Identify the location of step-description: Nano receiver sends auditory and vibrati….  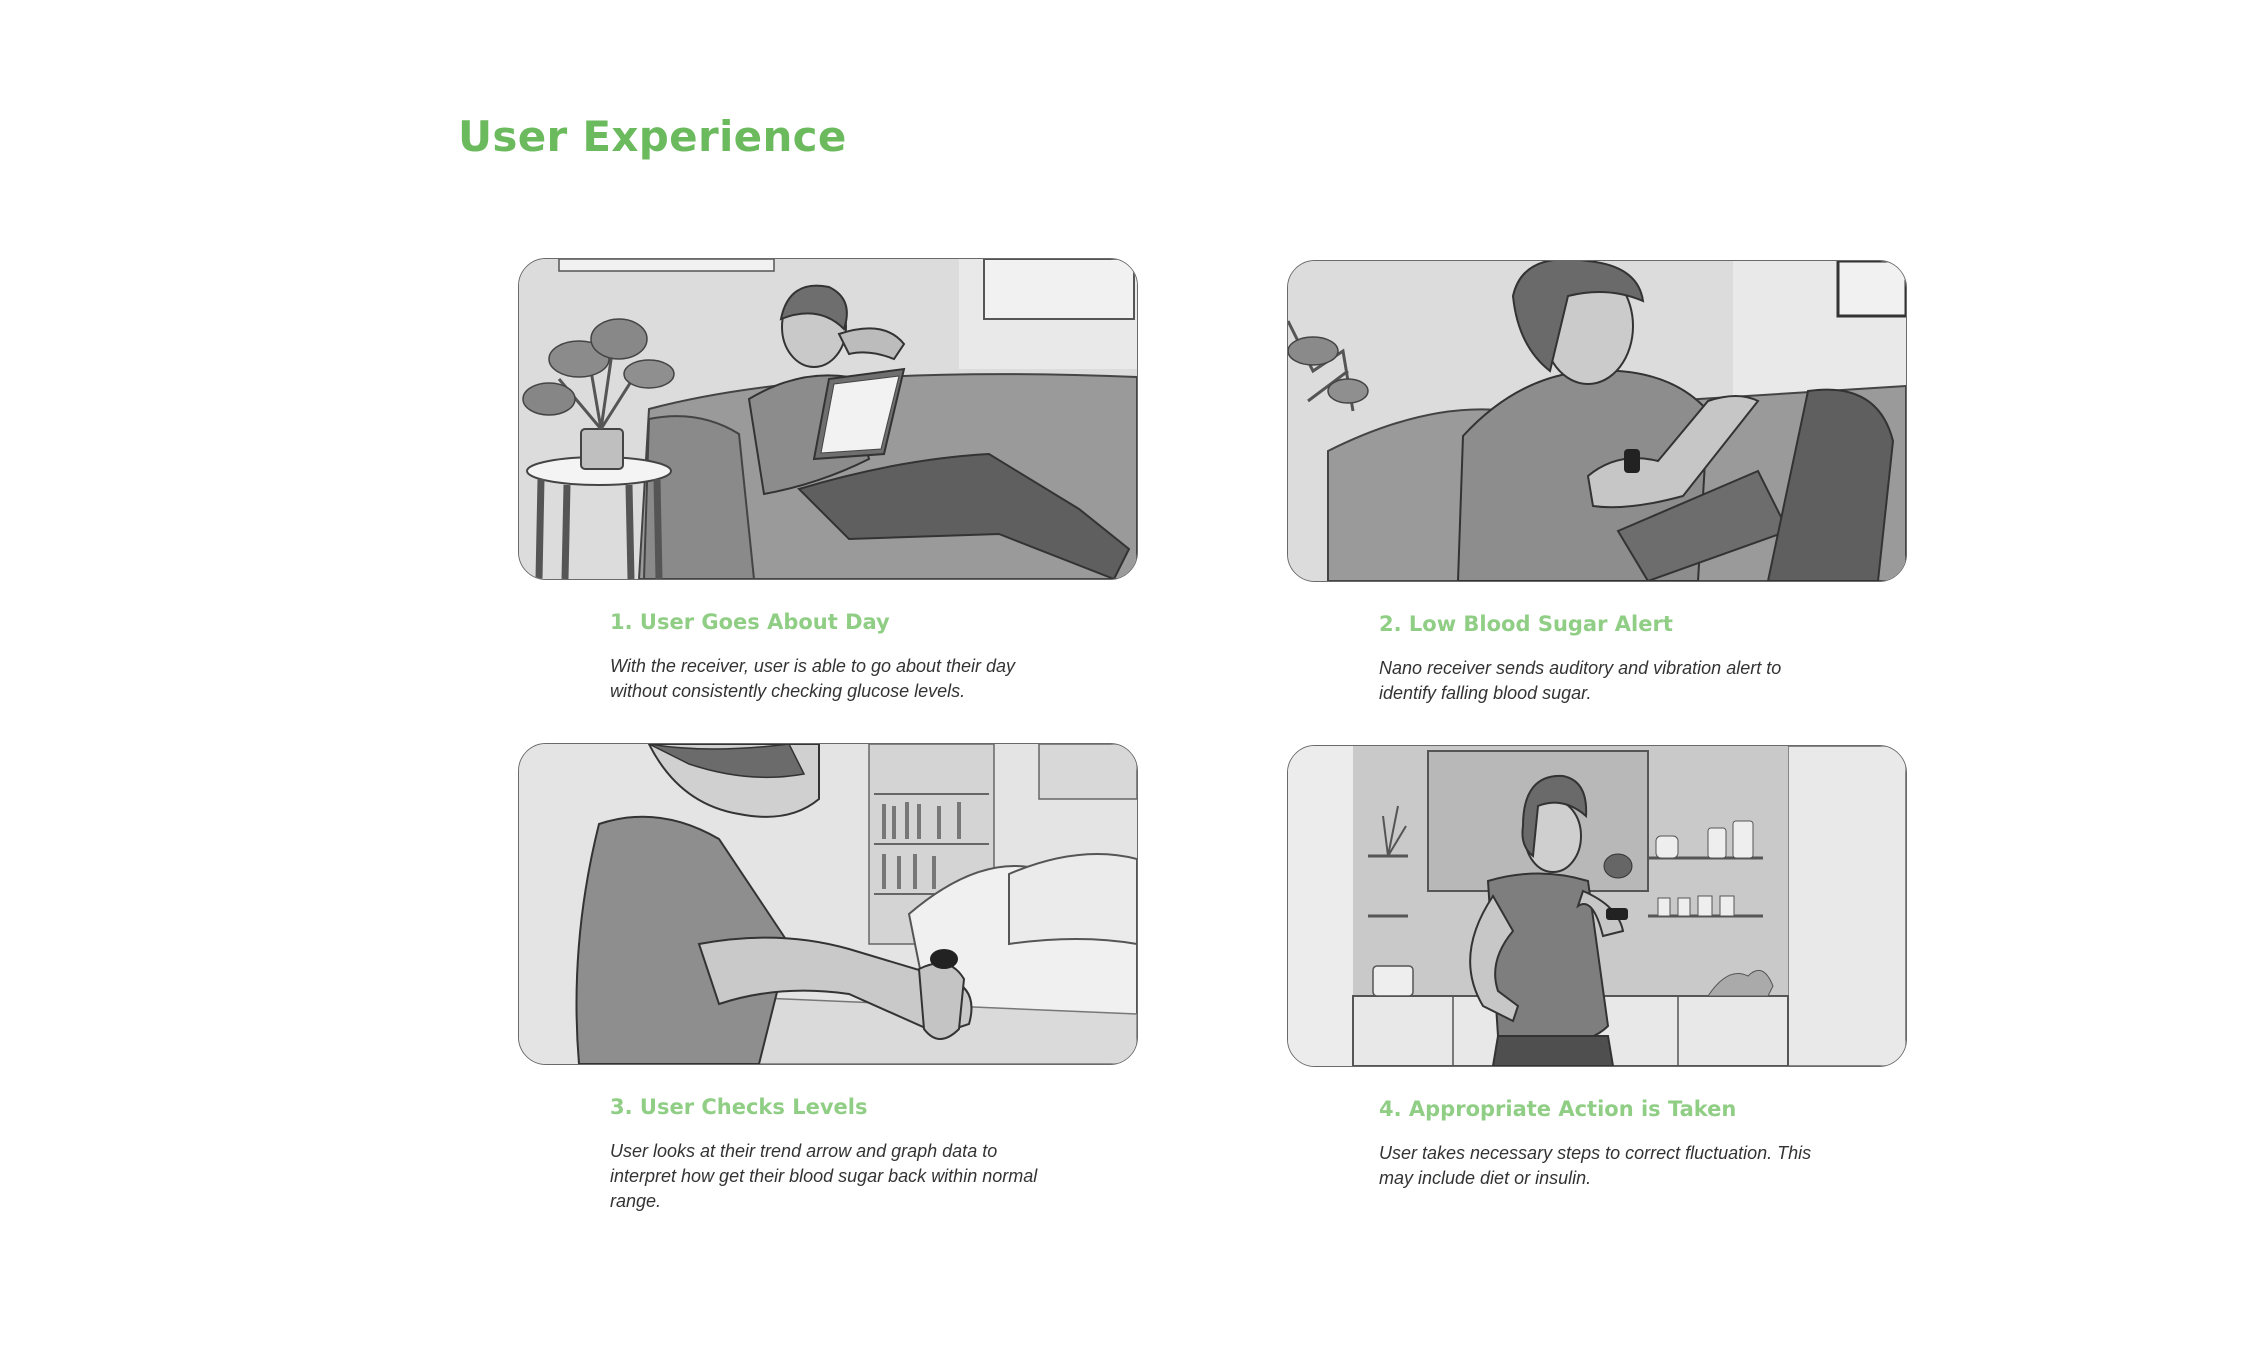
(1580, 680).